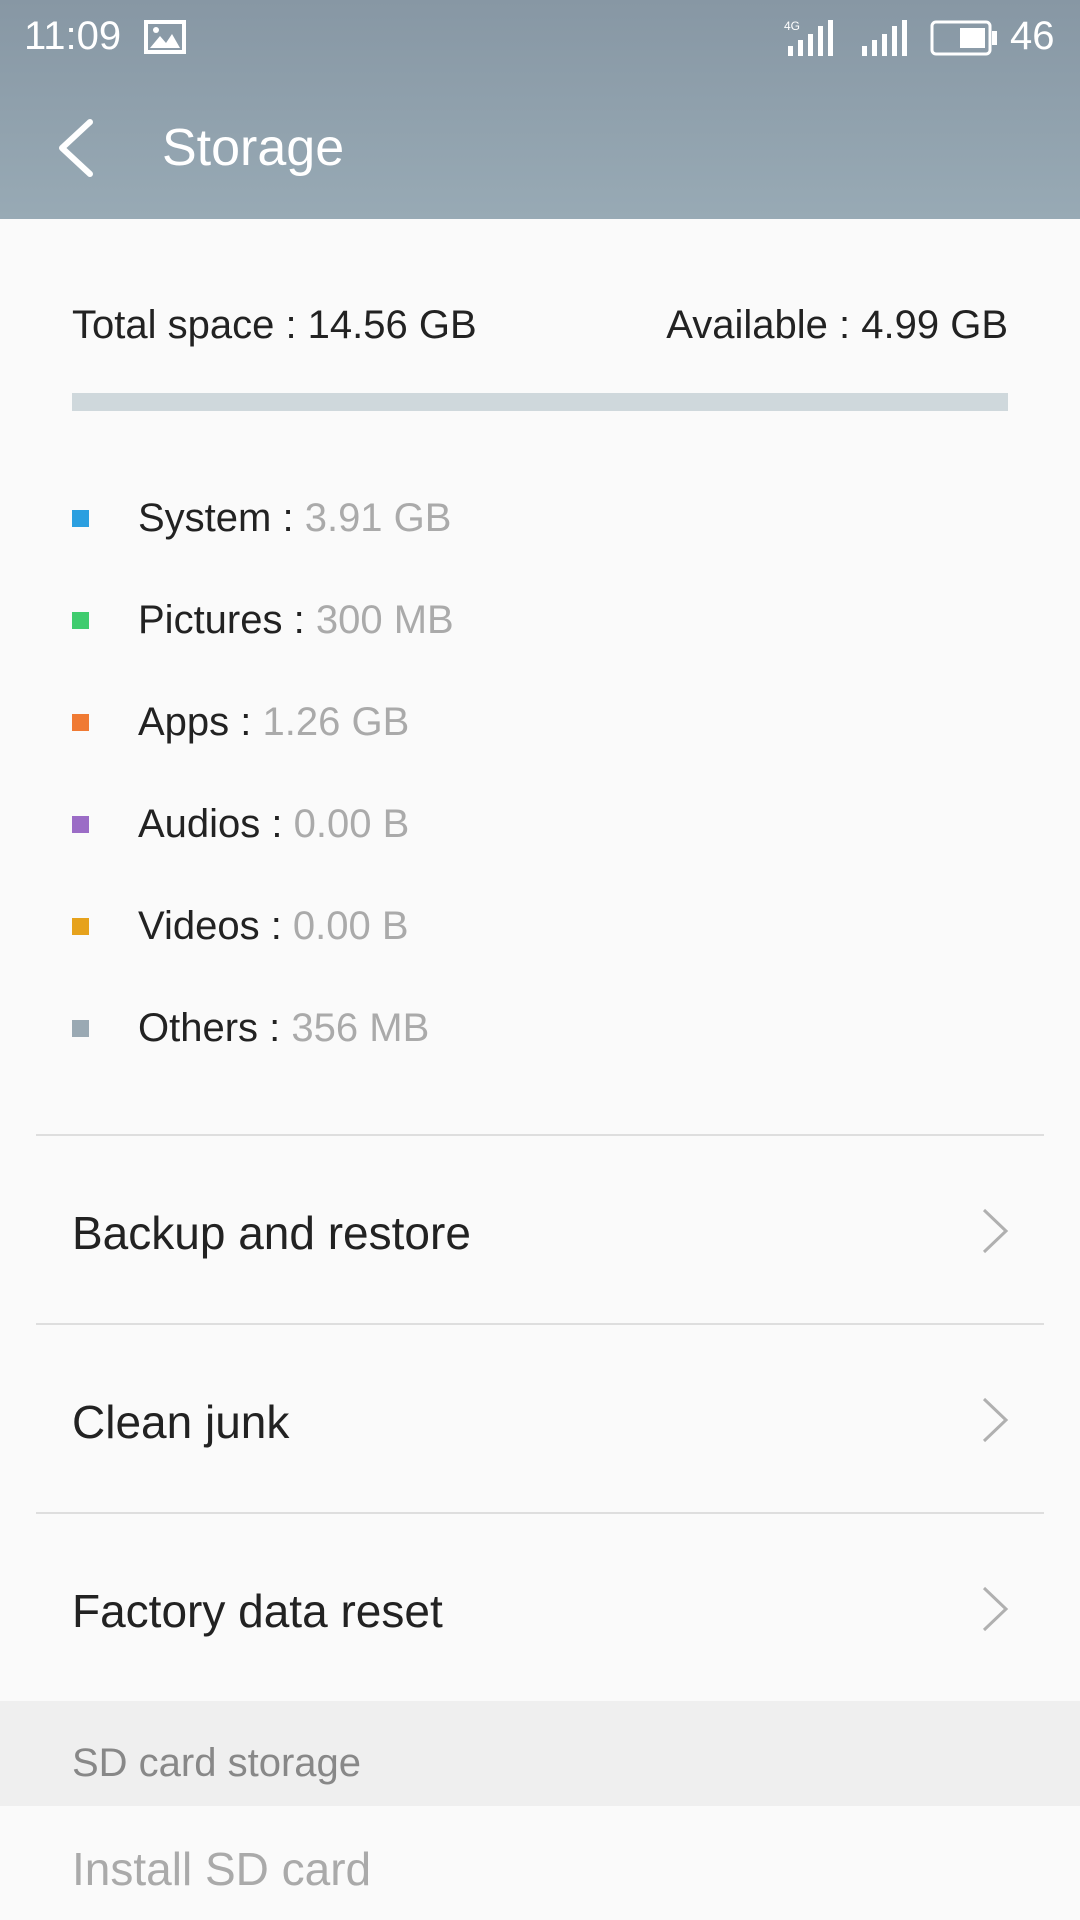 The width and height of the screenshot is (1080, 1920). What do you see at coordinates (522, 518) in the screenshot?
I see `legend-item-system: System : 3.91 GB` at bounding box center [522, 518].